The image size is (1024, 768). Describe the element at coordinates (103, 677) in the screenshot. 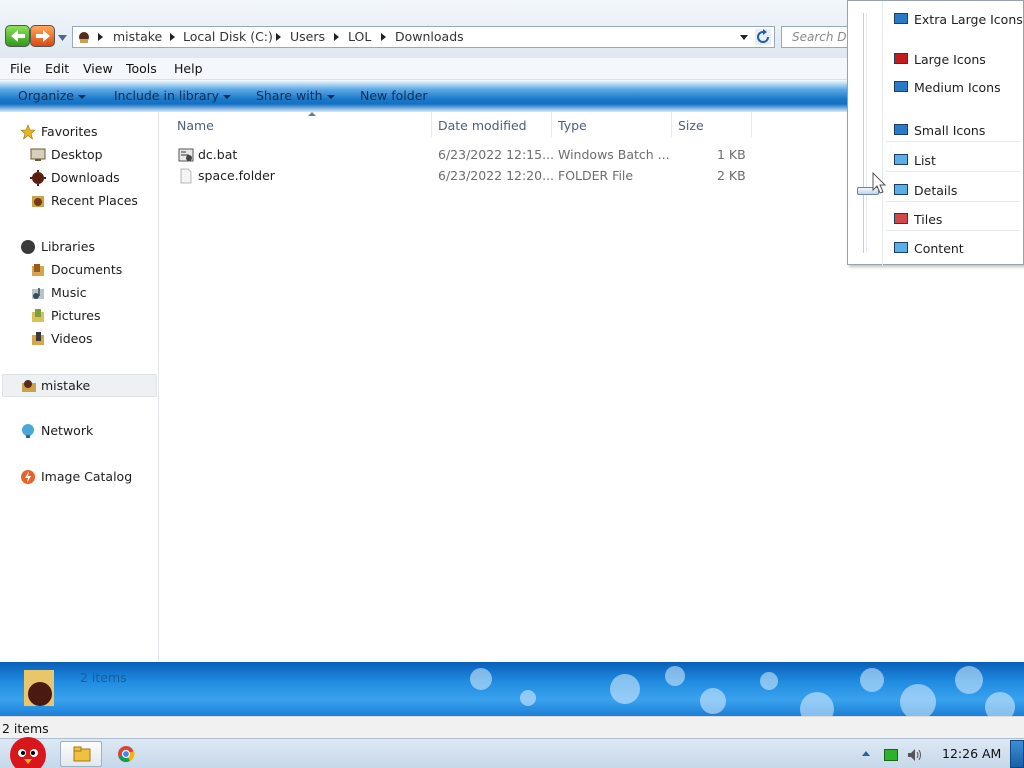

I see `details-item-count: 2 items` at that location.